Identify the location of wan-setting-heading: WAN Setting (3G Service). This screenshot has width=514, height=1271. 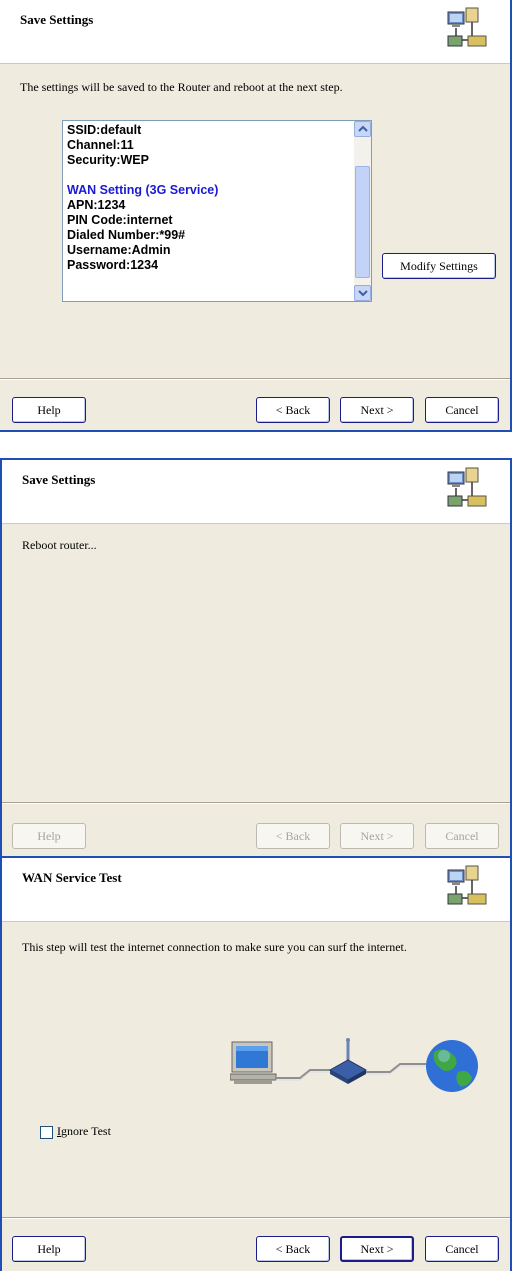
(143, 190).